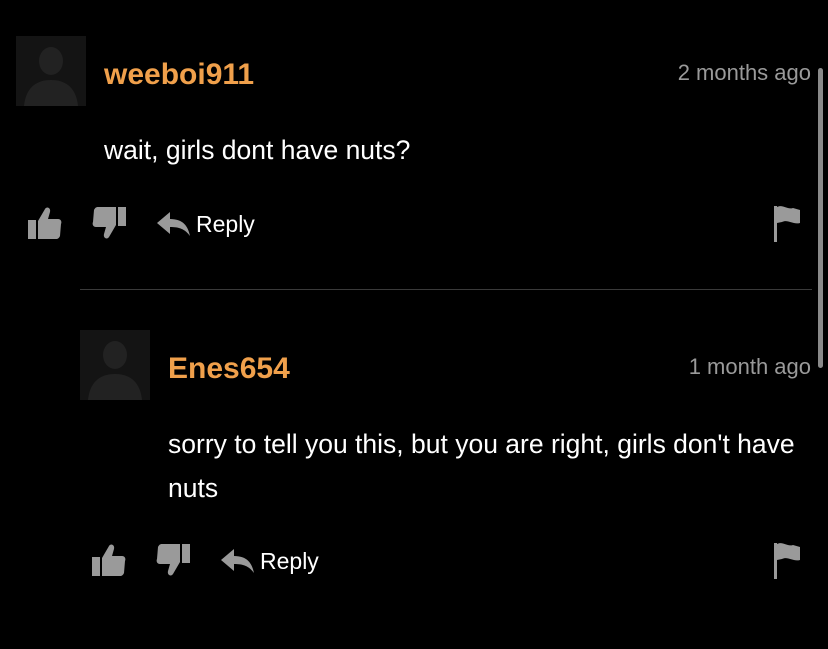  Describe the element at coordinates (749, 366) in the screenshot. I see `timestamp: 1 month ago` at that location.